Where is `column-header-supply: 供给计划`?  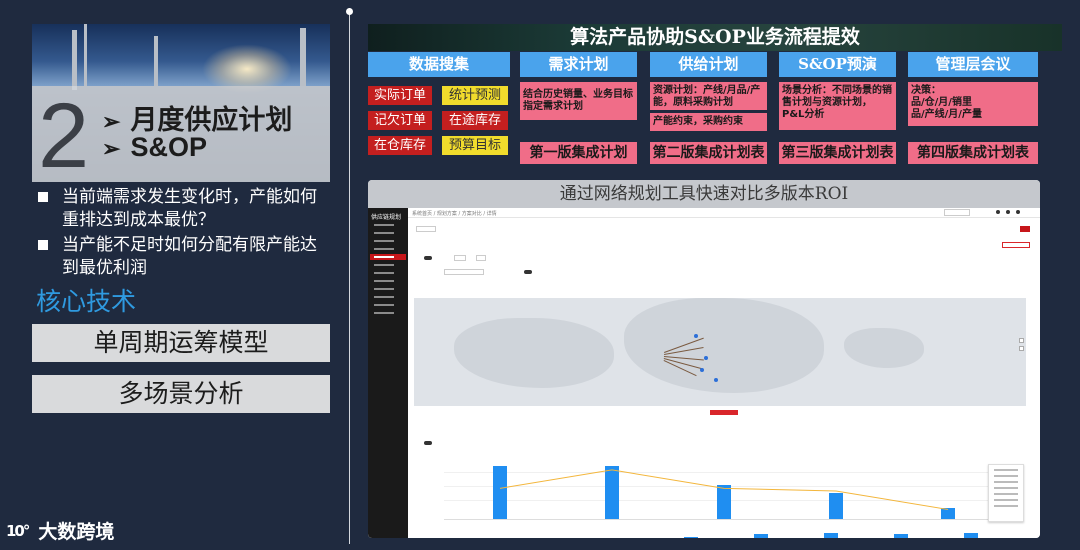
column-header-supply: 供给计划 is located at coordinates (708, 64).